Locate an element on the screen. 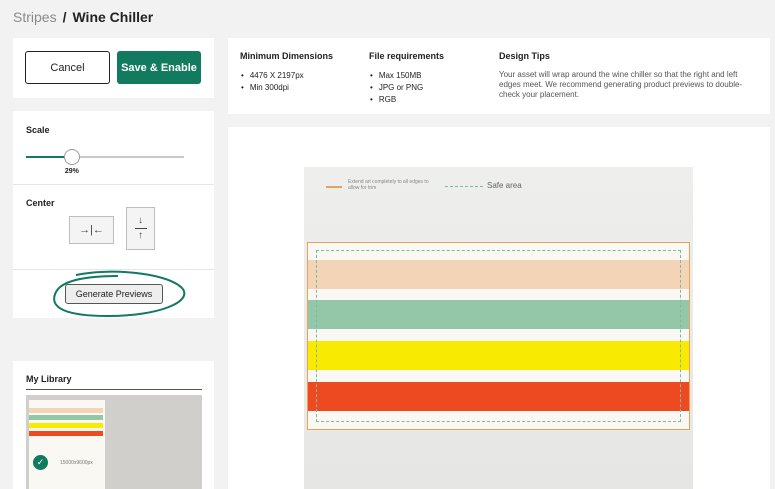 The width and height of the screenshot is (775, 489). arrow-down-icon: ↓ is located at coordinates (140, 220).